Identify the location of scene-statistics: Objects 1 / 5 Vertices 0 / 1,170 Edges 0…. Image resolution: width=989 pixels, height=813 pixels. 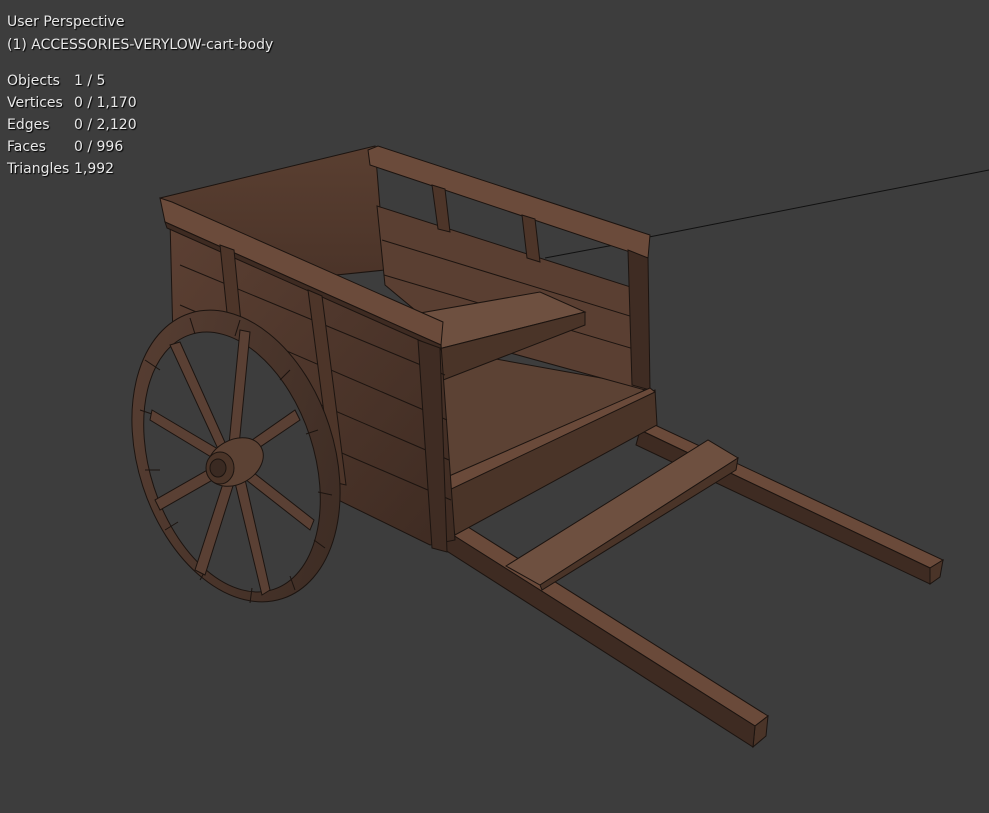
(72, 125).